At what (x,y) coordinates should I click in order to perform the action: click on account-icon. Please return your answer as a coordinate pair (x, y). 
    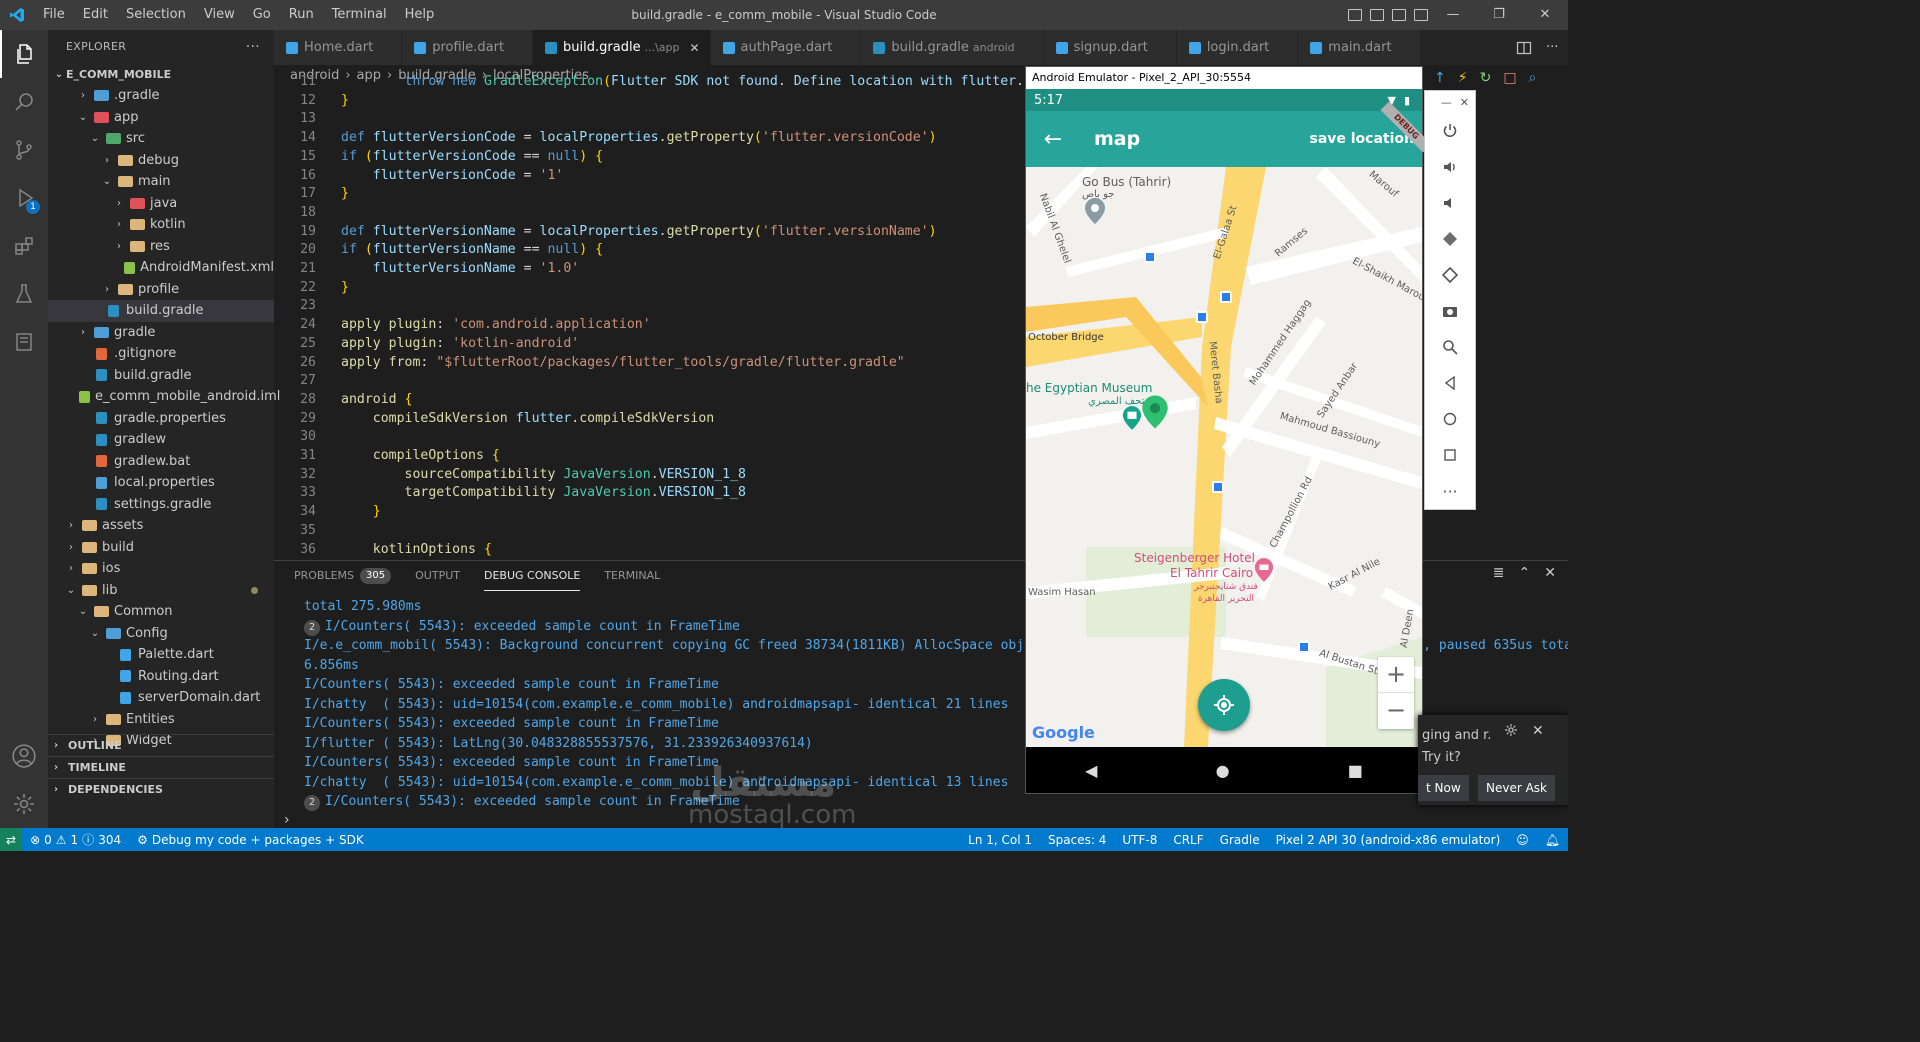
    Looking at the image, I should click on (24, 756).